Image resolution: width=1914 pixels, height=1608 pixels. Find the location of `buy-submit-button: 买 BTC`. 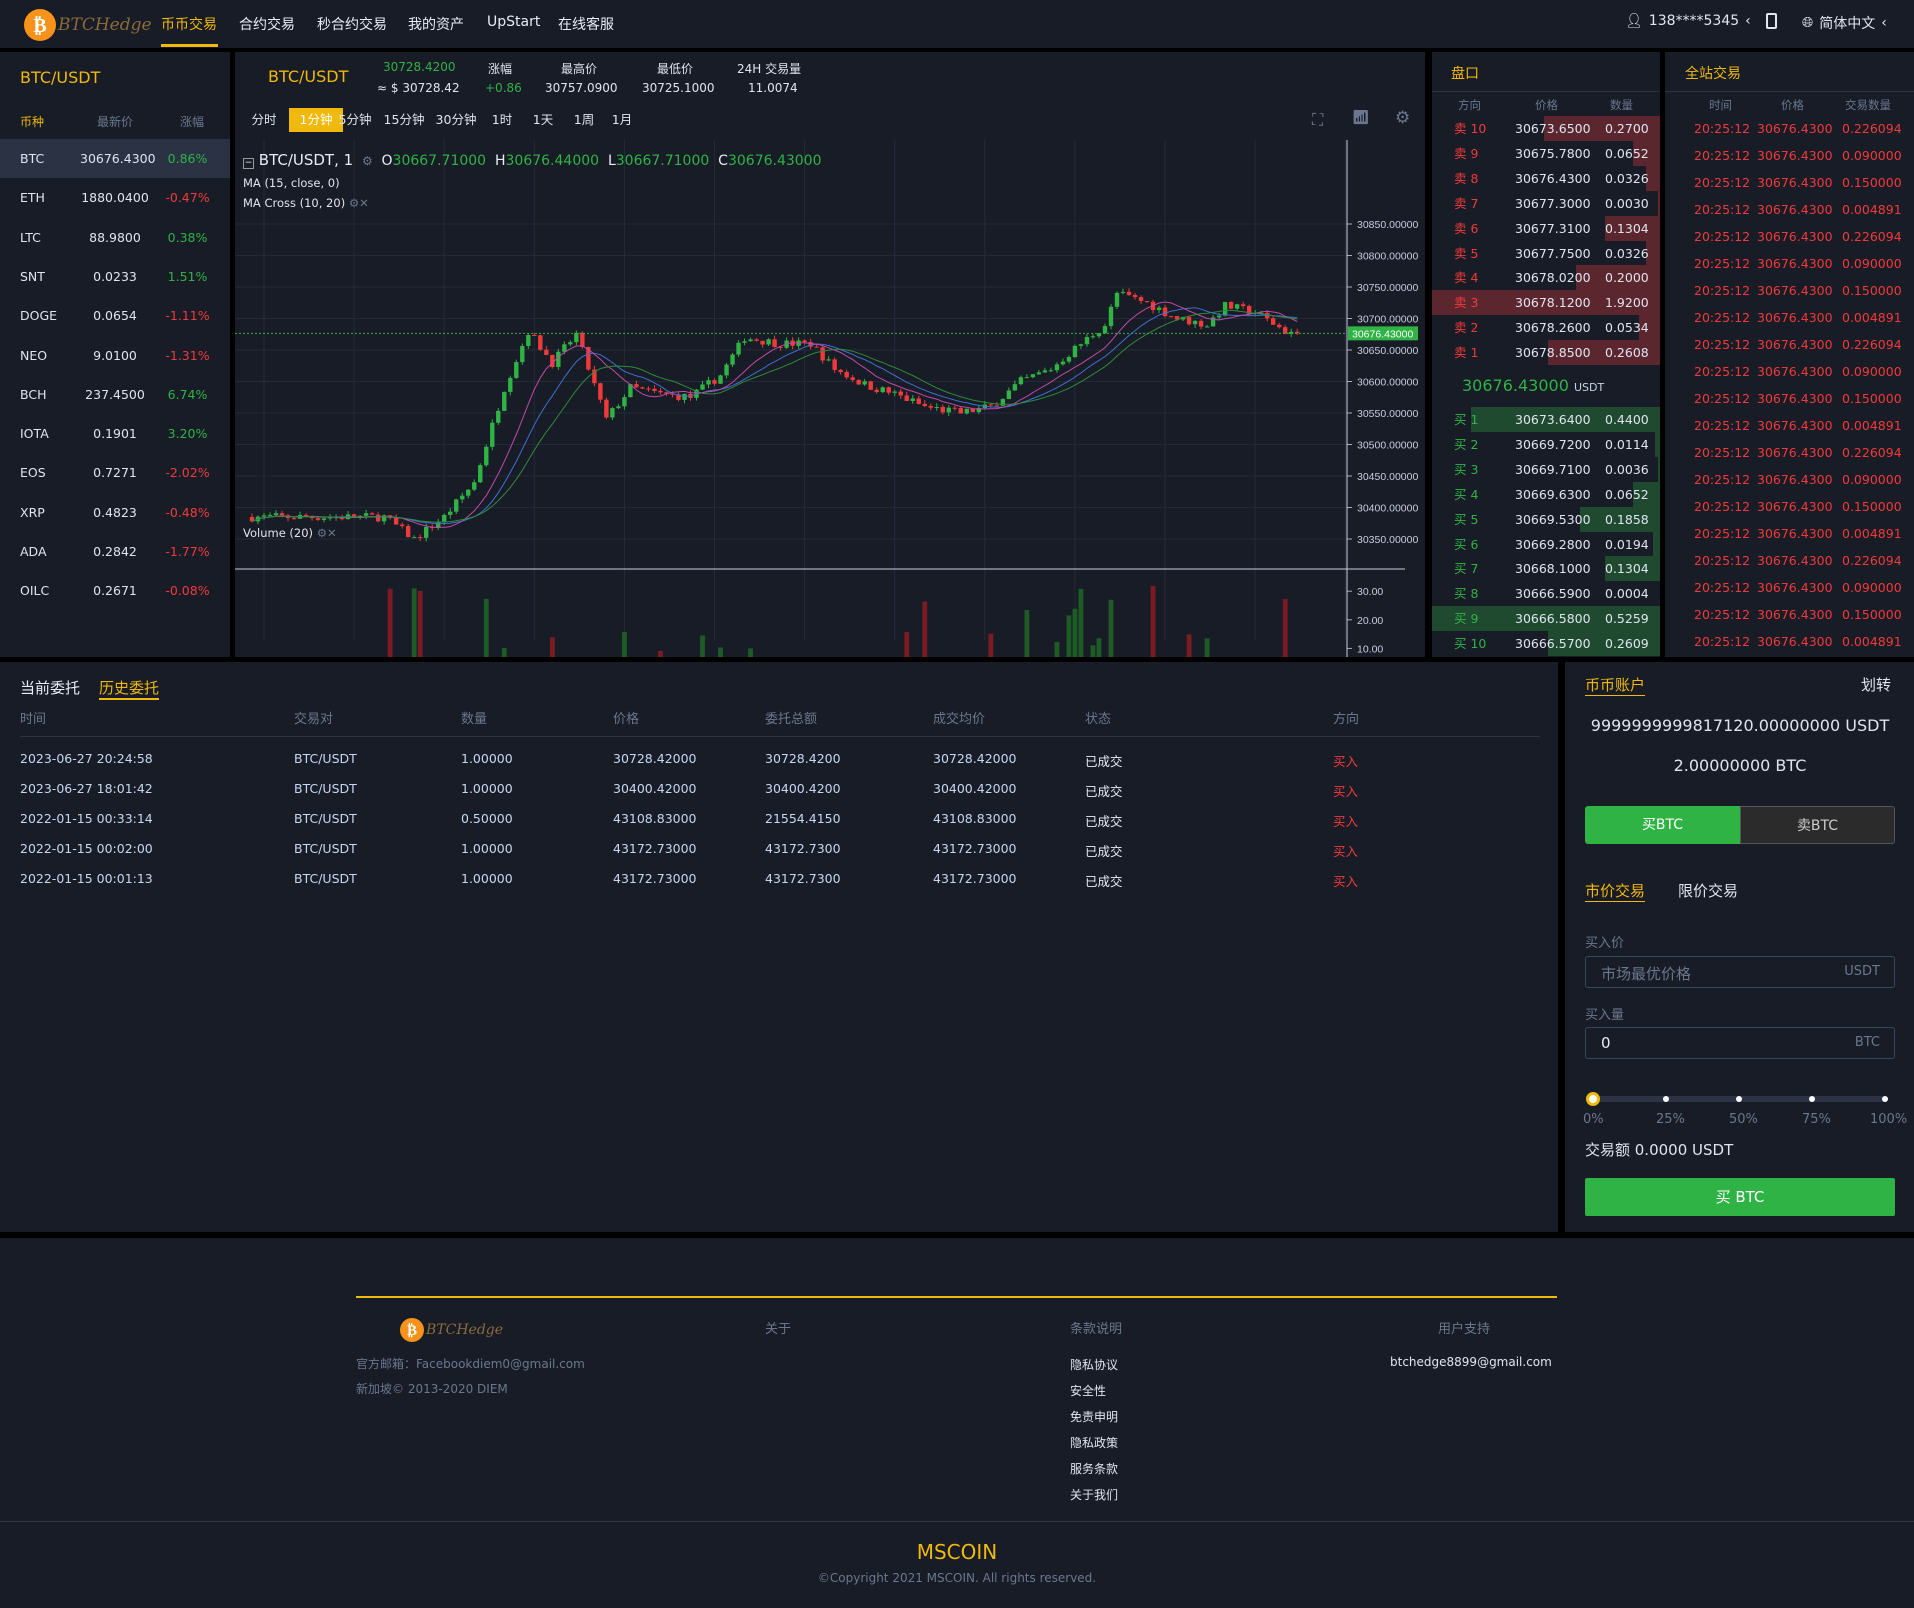

buy-submit-button: 买 BTC is located at coordinates (1740, 1197).